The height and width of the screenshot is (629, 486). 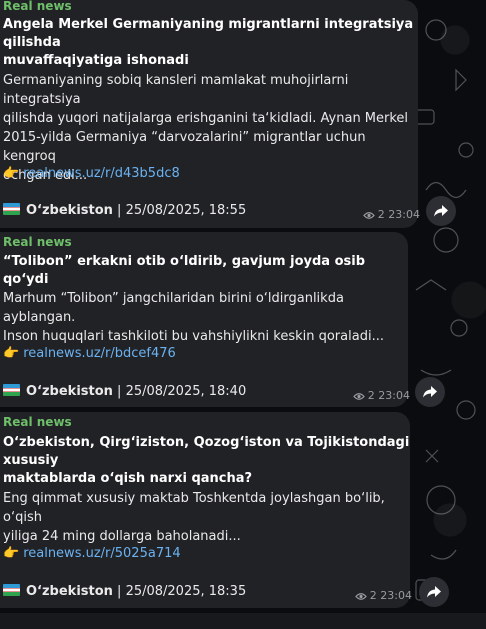 What do you see at coordinates (243, 621) in the screenshot?
I see `chat-input-edge` at bounding box center [243, 621].